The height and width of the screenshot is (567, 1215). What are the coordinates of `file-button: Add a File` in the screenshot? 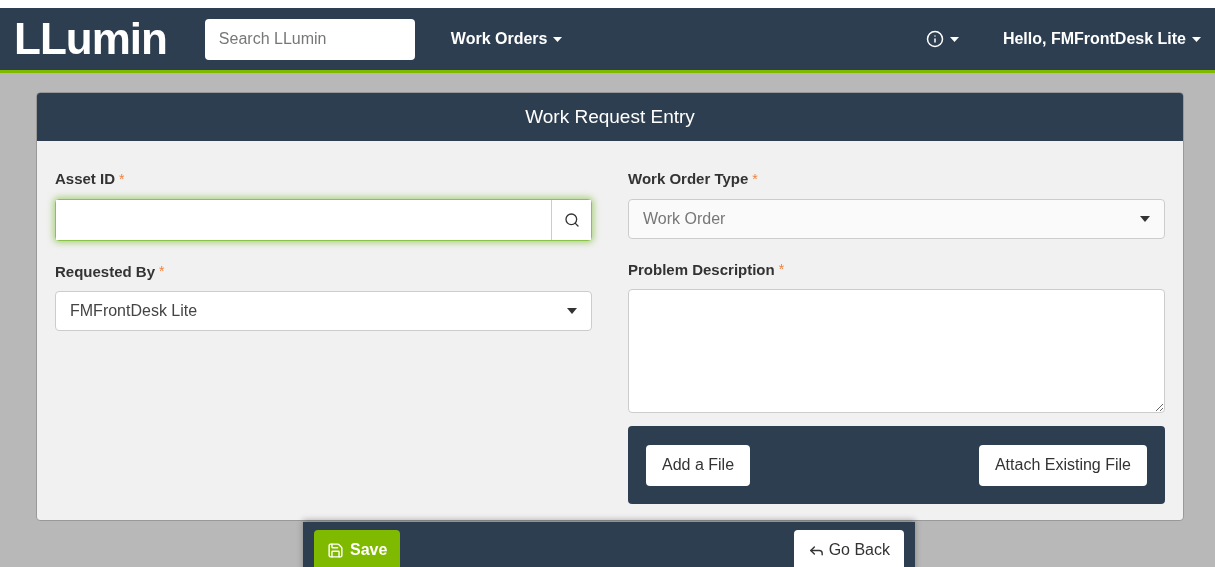 It's located at (698, 465).